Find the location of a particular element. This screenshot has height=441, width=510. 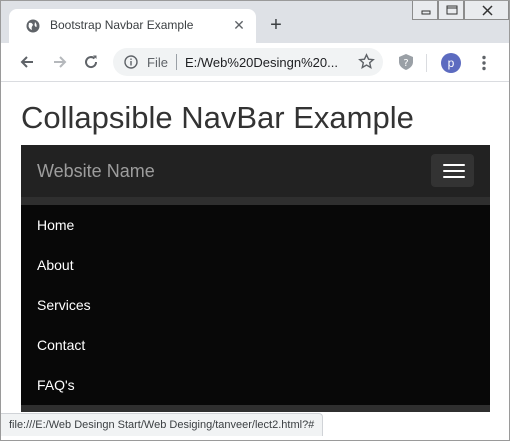

nav-item-faqs: FAQ's is located at coordinates (56, 385).